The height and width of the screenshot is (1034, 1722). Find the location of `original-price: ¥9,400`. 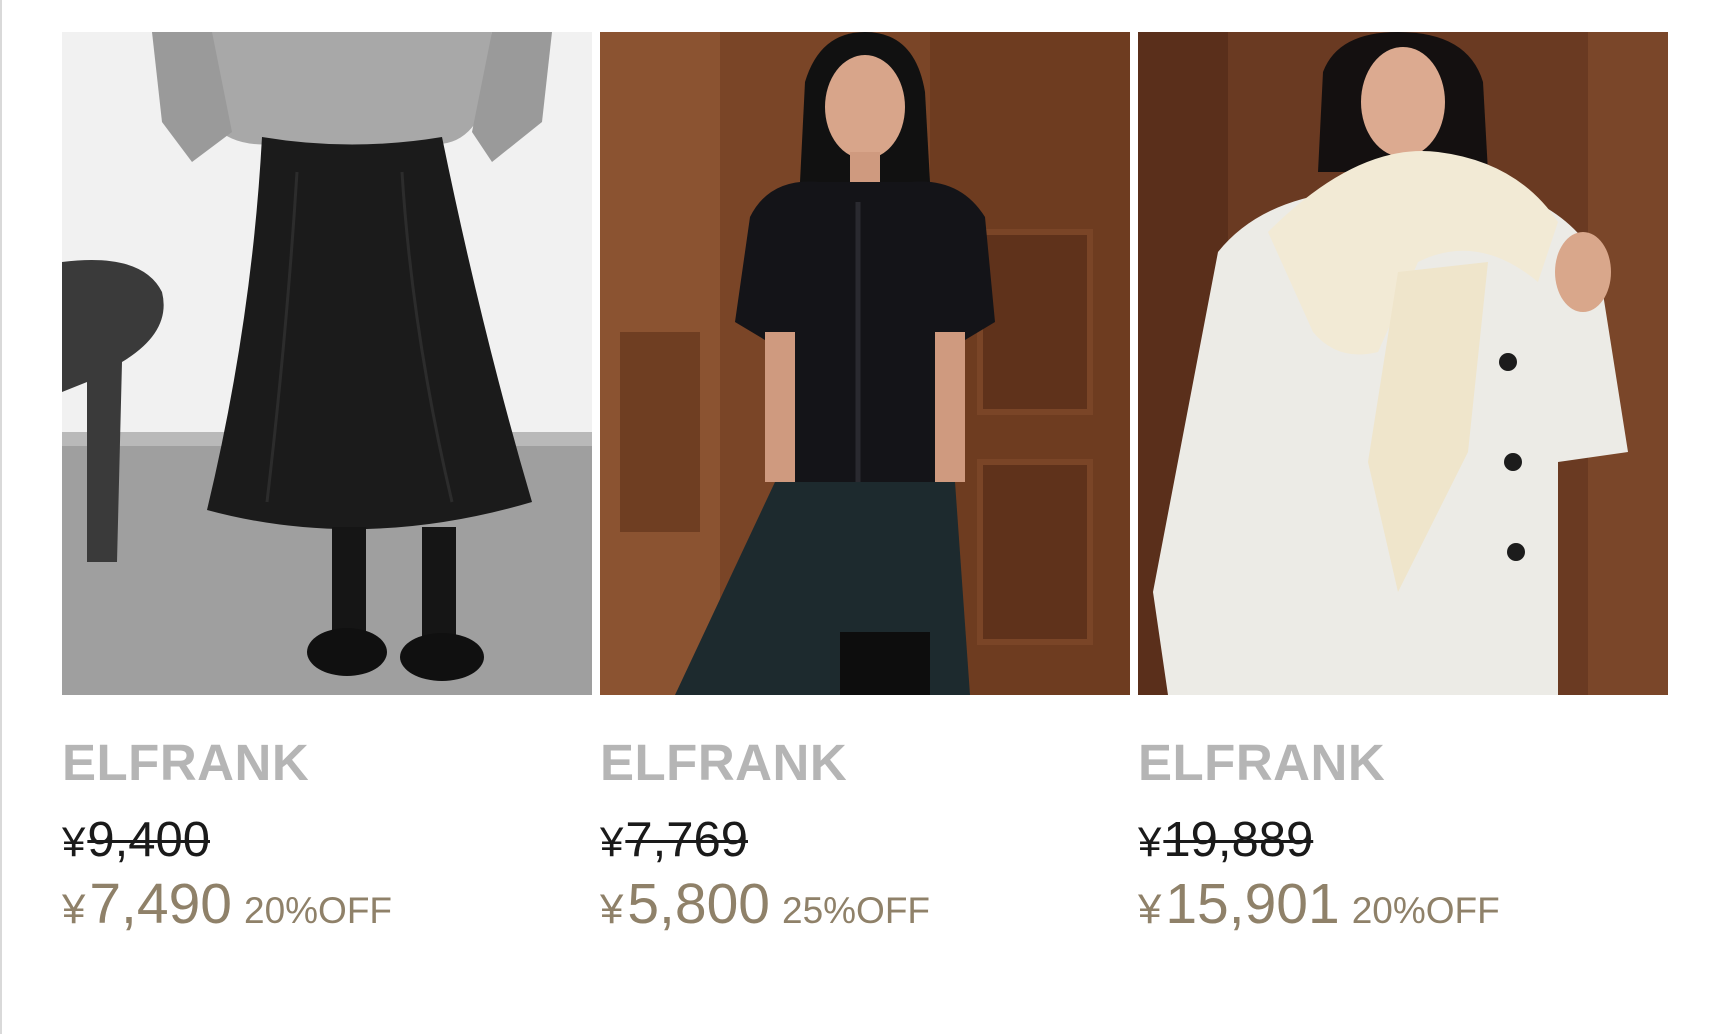

original-price: ¥9,400 is located at coordinates (327, 841).